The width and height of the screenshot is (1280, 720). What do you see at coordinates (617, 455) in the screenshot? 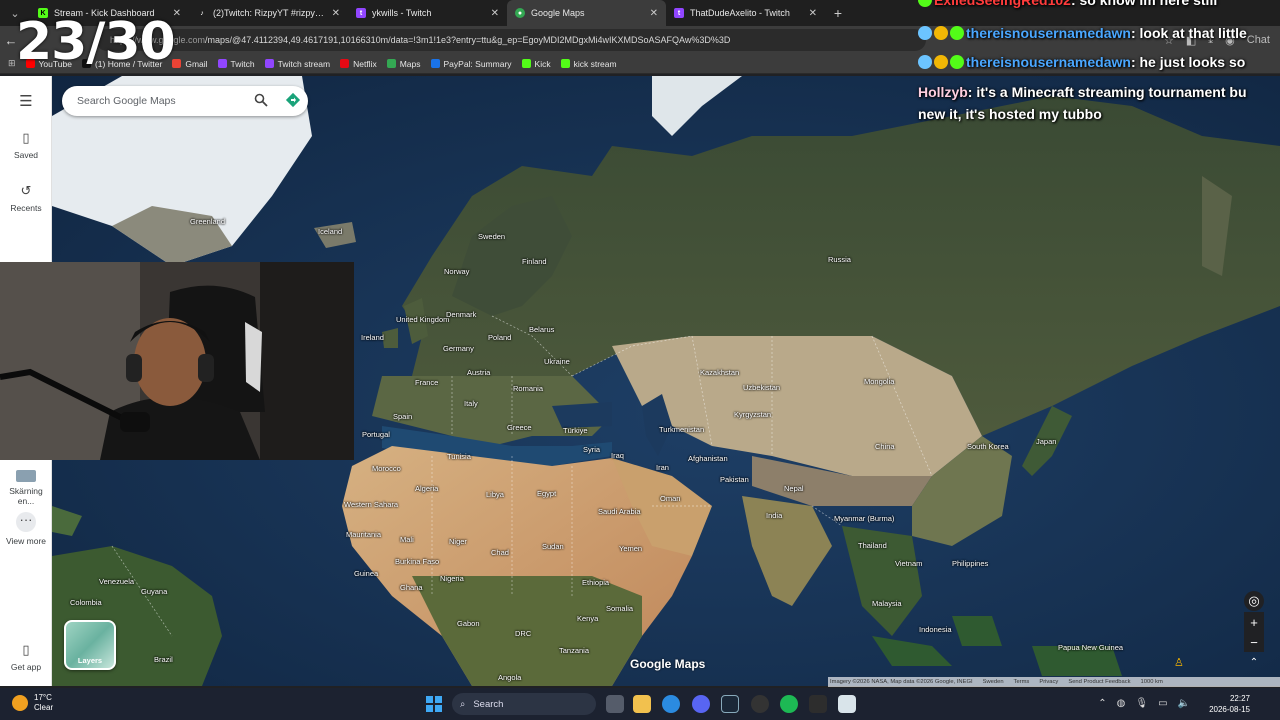
I see `map-place-label: Iraq` at bounding box center [617, 455].